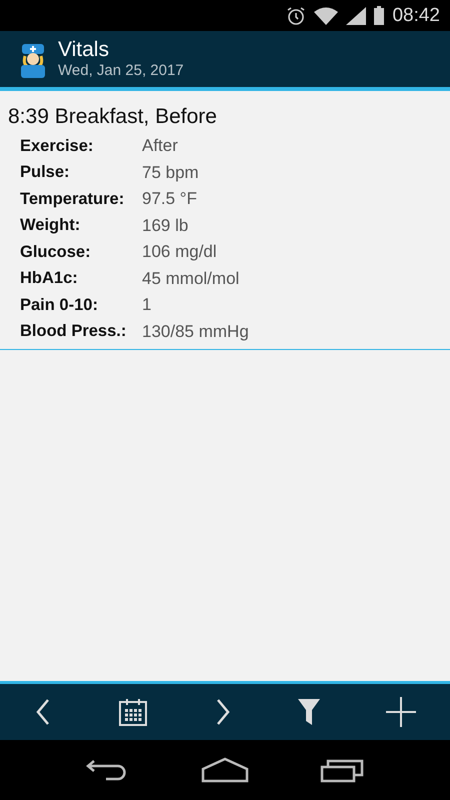 Image resolution: width=450 pixels, height=800 pixels. I want to click on vital-label: HbA1c:, so click(49, 278).